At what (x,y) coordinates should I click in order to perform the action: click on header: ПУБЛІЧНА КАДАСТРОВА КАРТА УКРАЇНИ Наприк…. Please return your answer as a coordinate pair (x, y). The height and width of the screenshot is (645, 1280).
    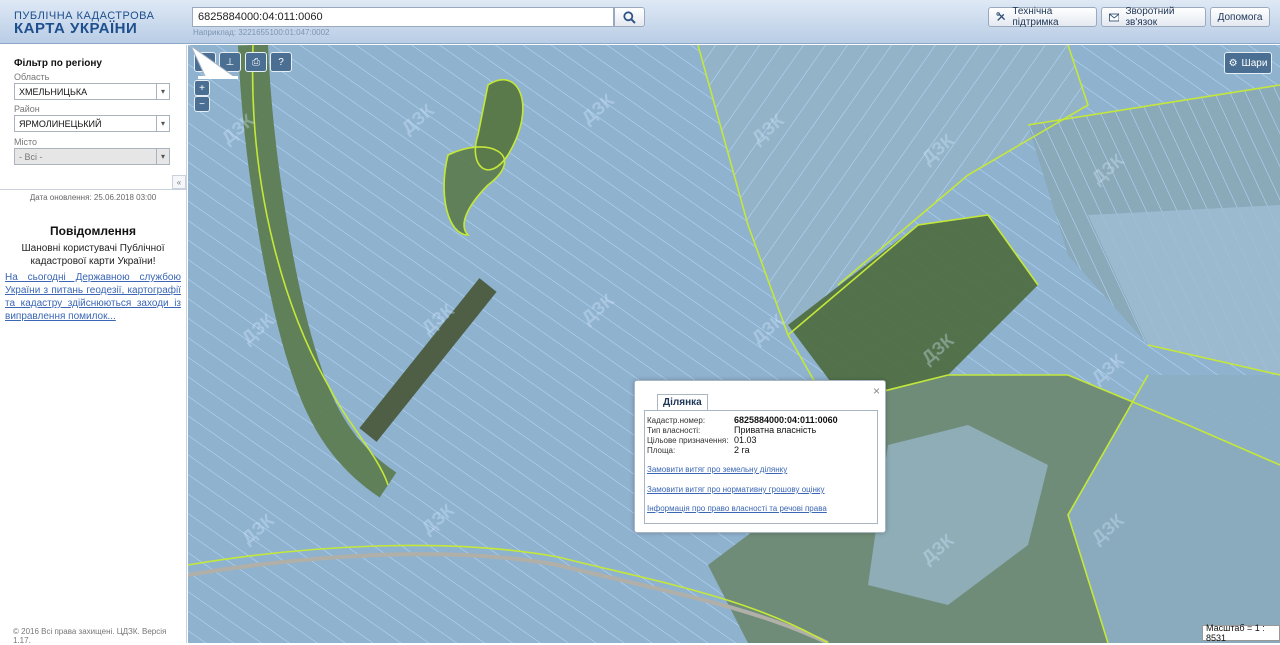
    Looking at the image, I should click on (640, 22).